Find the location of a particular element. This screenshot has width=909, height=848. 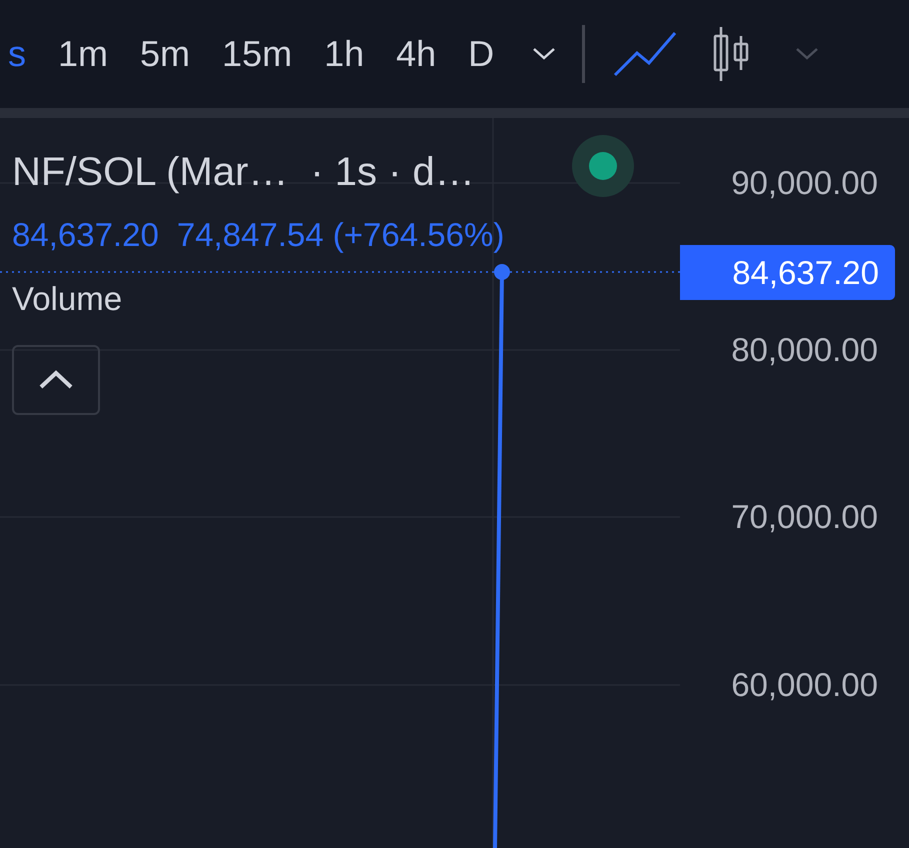

price-axis-label: 70,000.00 is located at coordinates (804, 516).